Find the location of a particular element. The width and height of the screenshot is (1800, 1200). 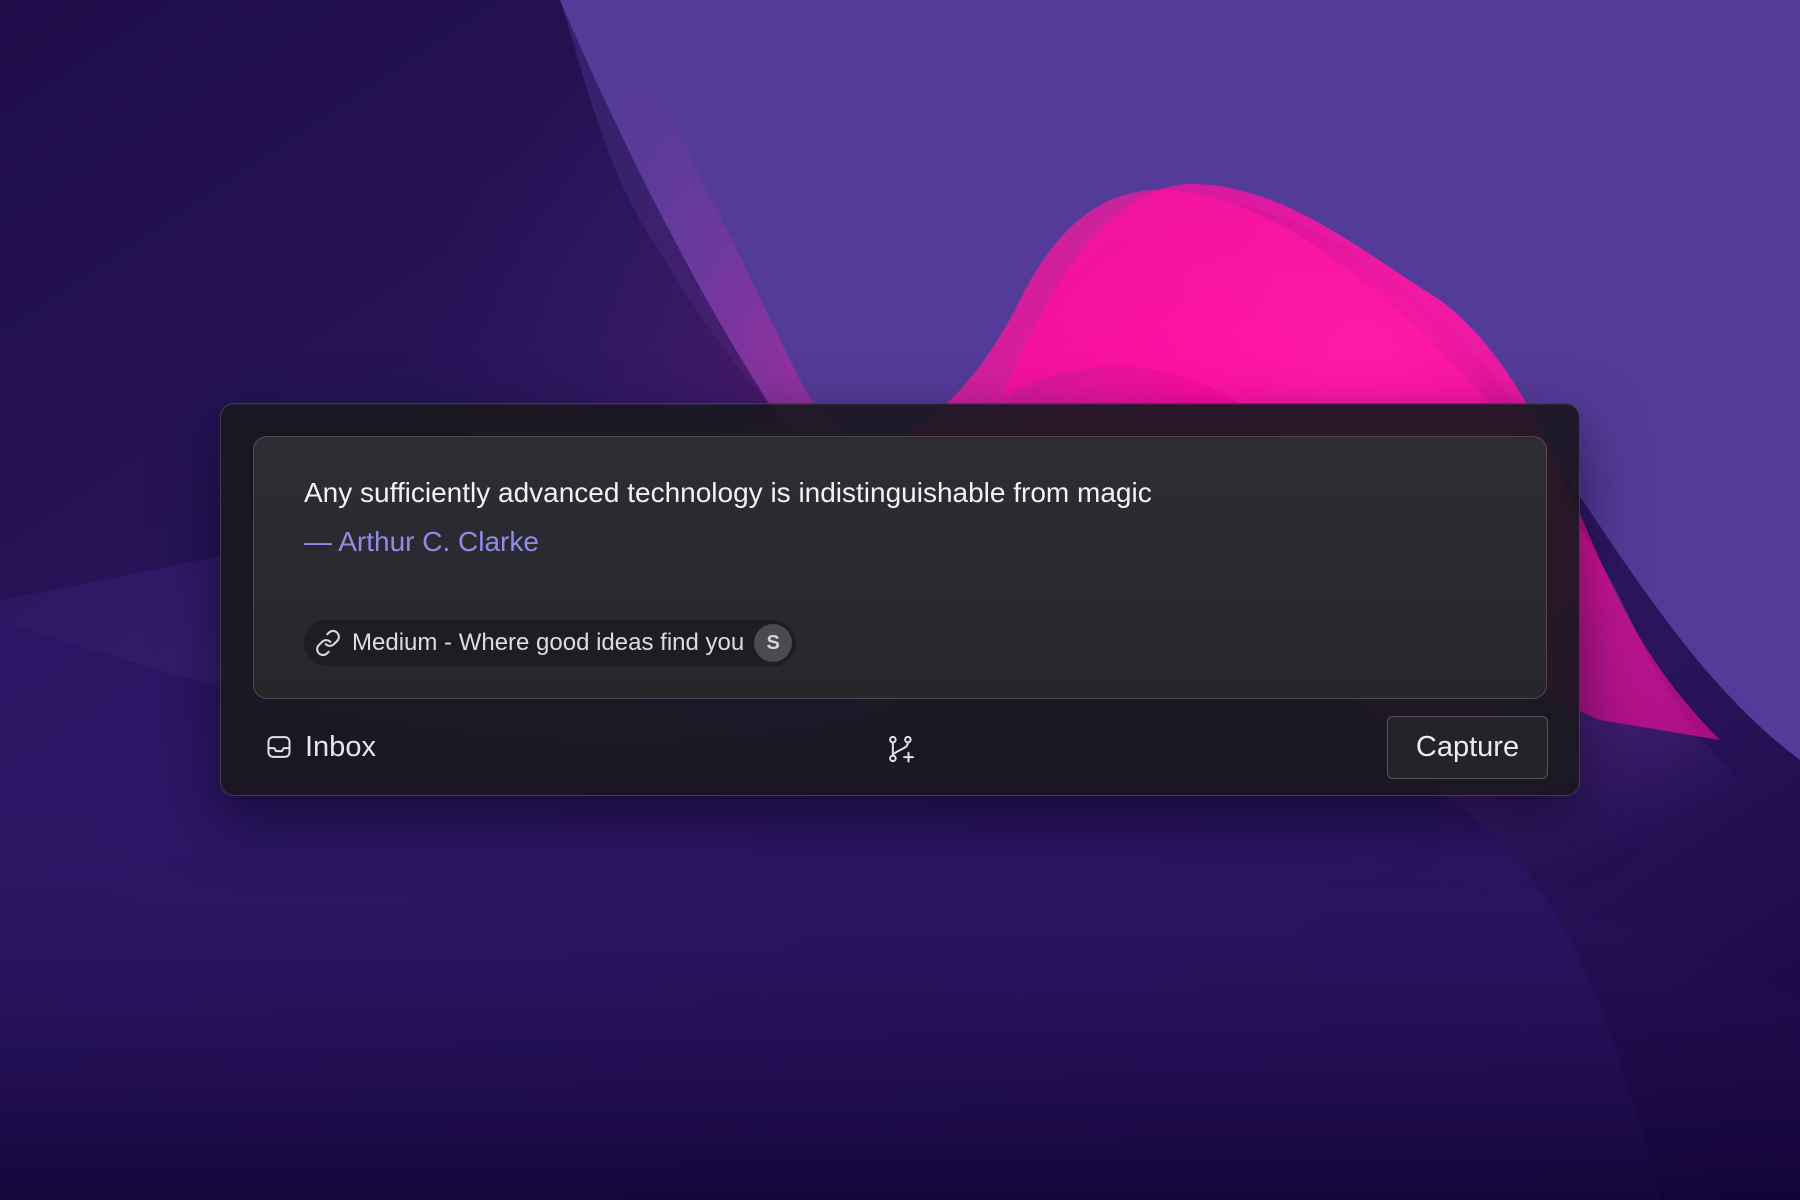

branch-button is located at coordinates (901, 749).